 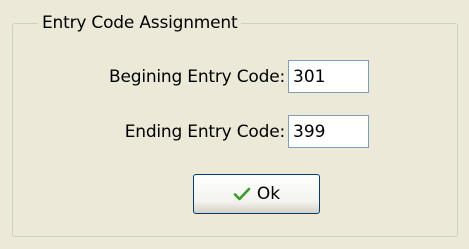 What do you see at coordinates (204, 132) in the screenshot?
I see `ending-entry-code-label: Ending Entry Code:` at bounding box center [204, 132].